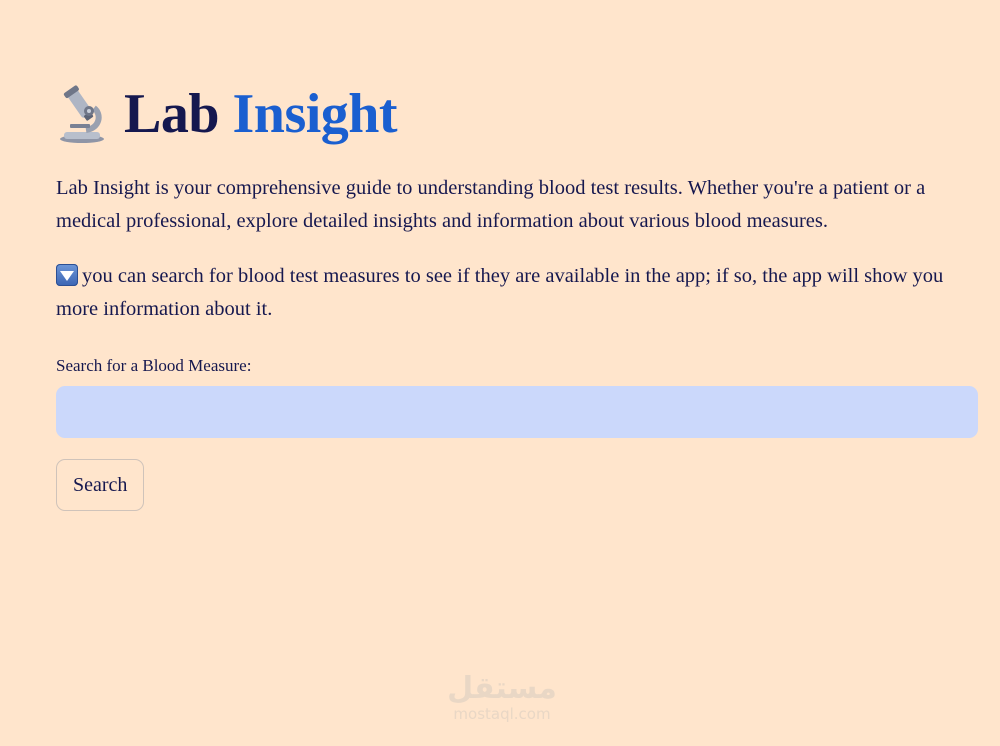 The width and height of the screenshot is (1000, 746). I want to click on watermark: مستقل mostaql.com, so click(502, 697).